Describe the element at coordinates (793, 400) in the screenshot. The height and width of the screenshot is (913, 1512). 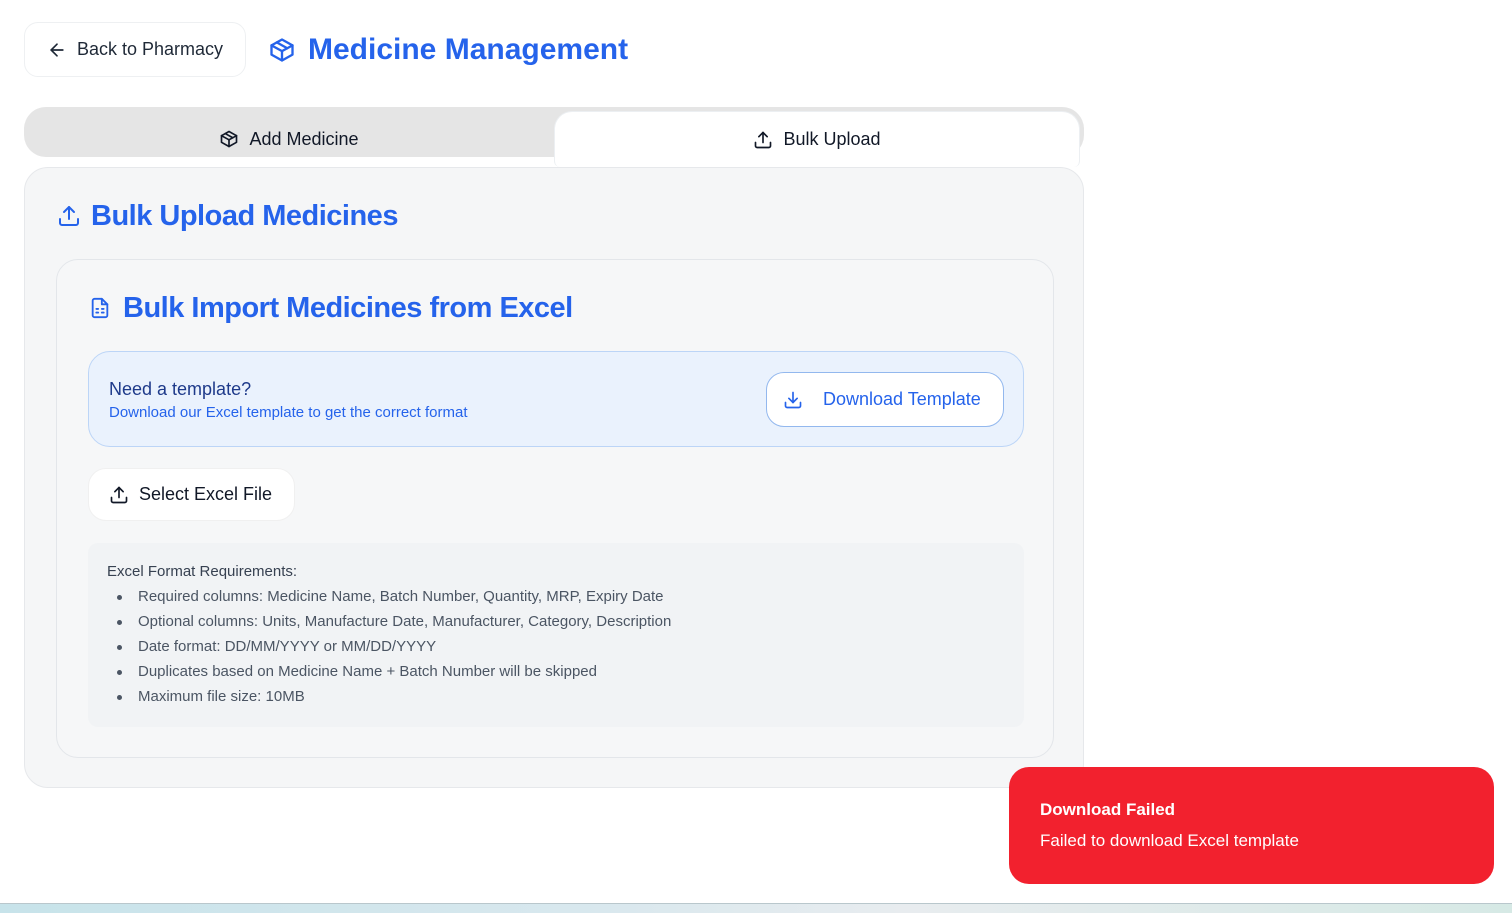
I see `download-icon` at that location.